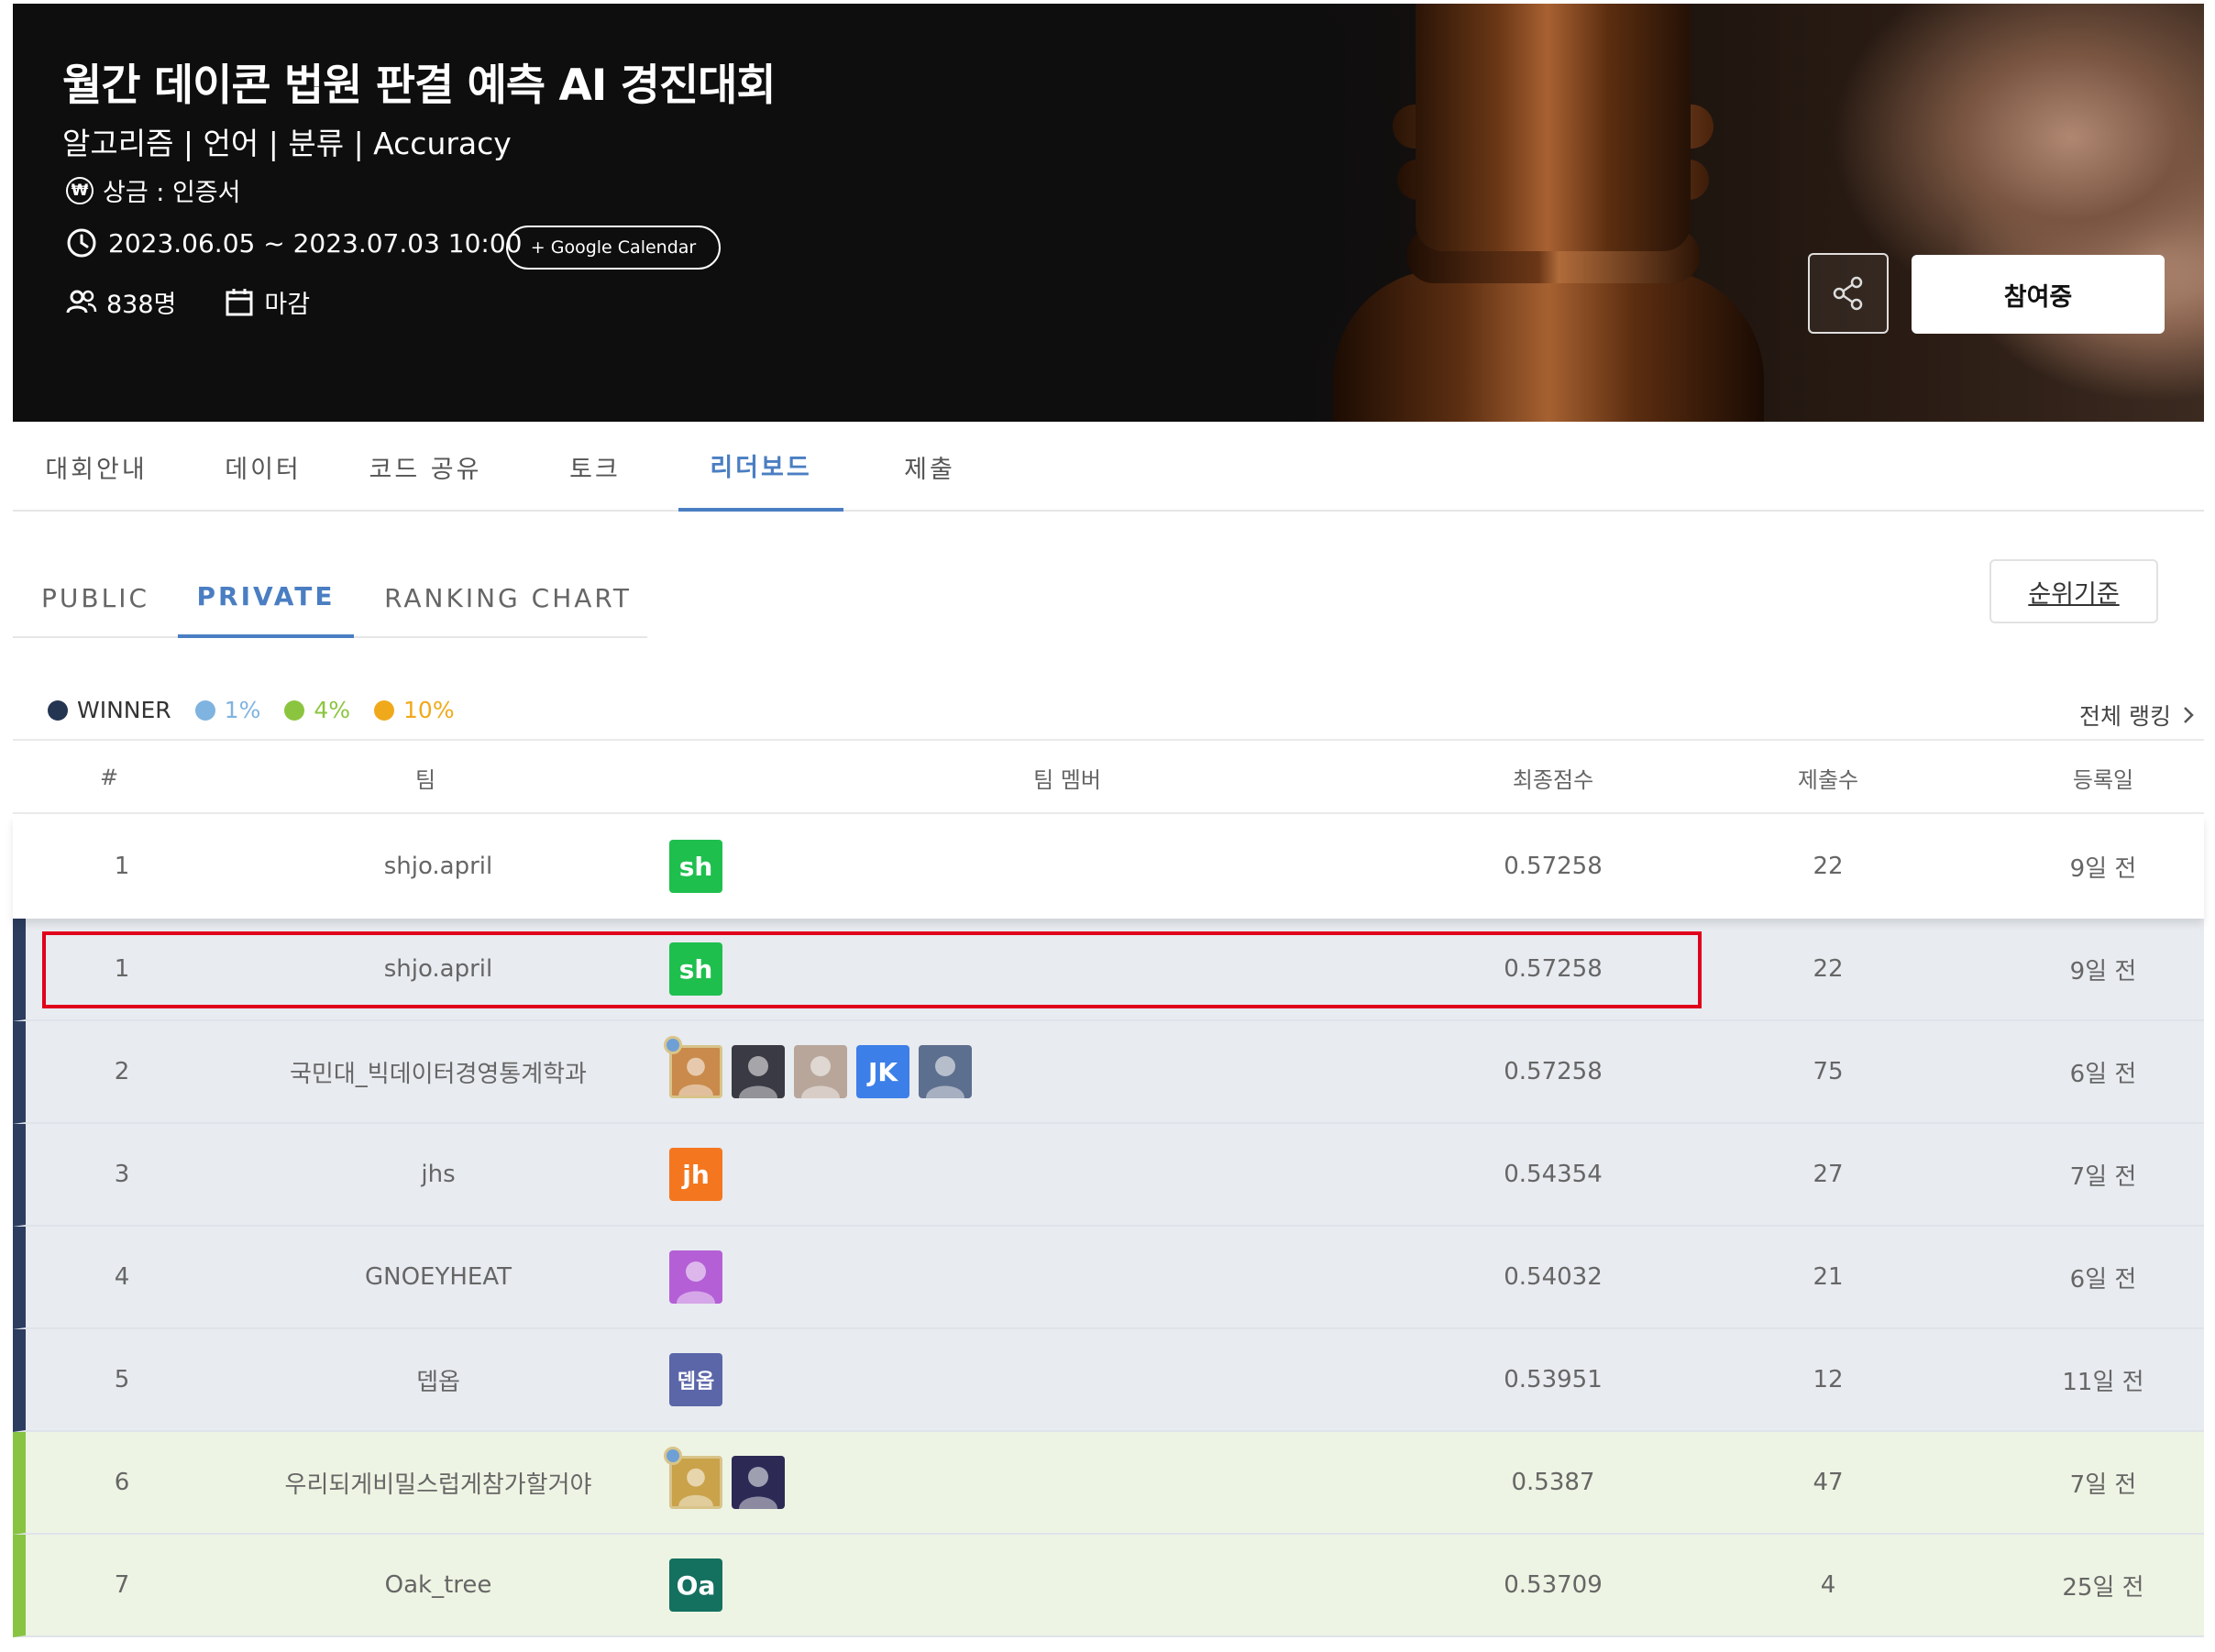  I want to click on table-row: 6 우리되게비밀스럽게참가할거야 0.5387 47 7일 전, so click(1108, 1483).